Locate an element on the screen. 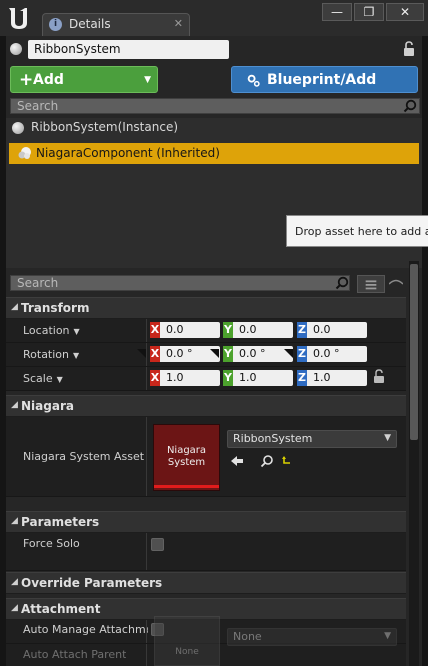  category-label: Parameters is located at coordinates (60, 522).